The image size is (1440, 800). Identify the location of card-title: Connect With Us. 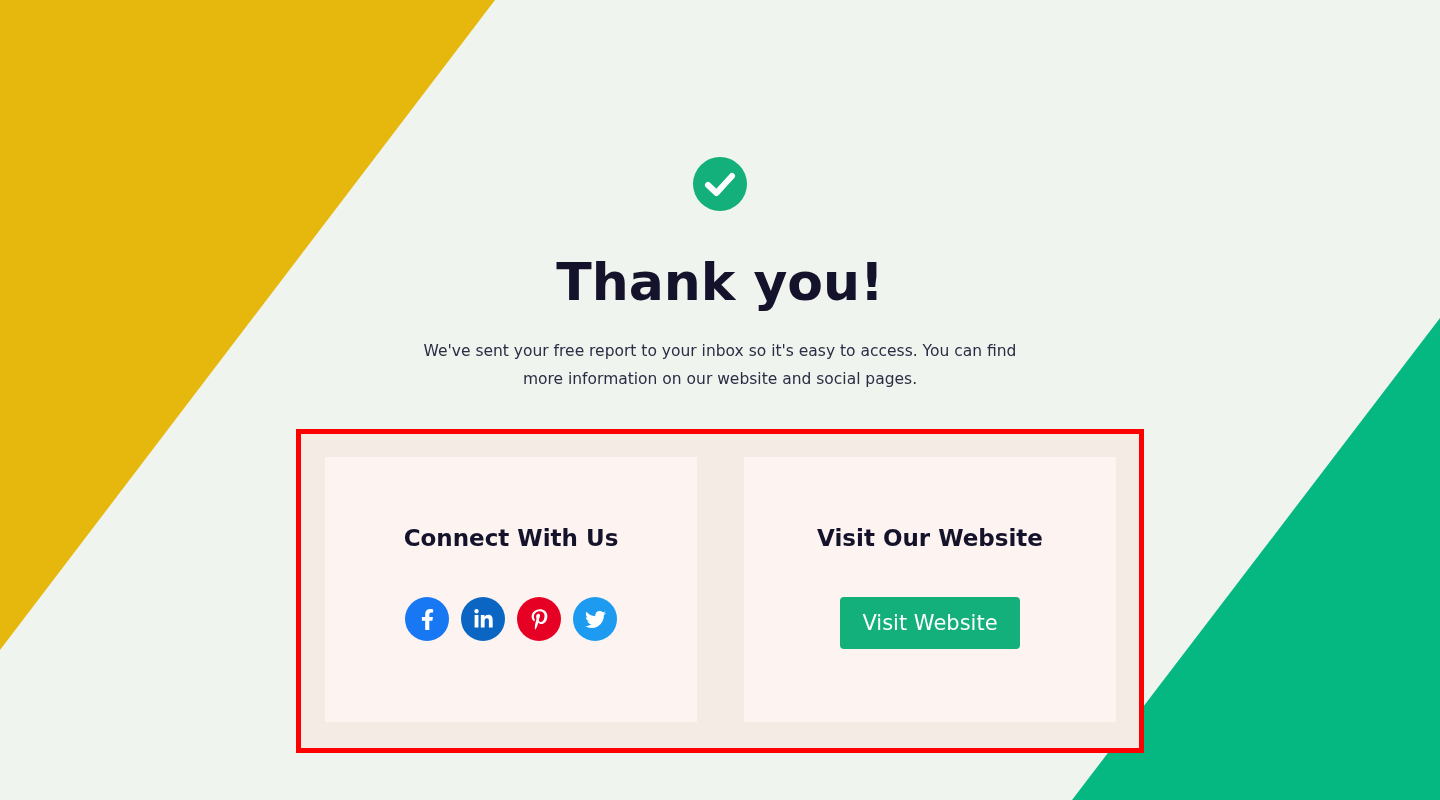
(511, 538).